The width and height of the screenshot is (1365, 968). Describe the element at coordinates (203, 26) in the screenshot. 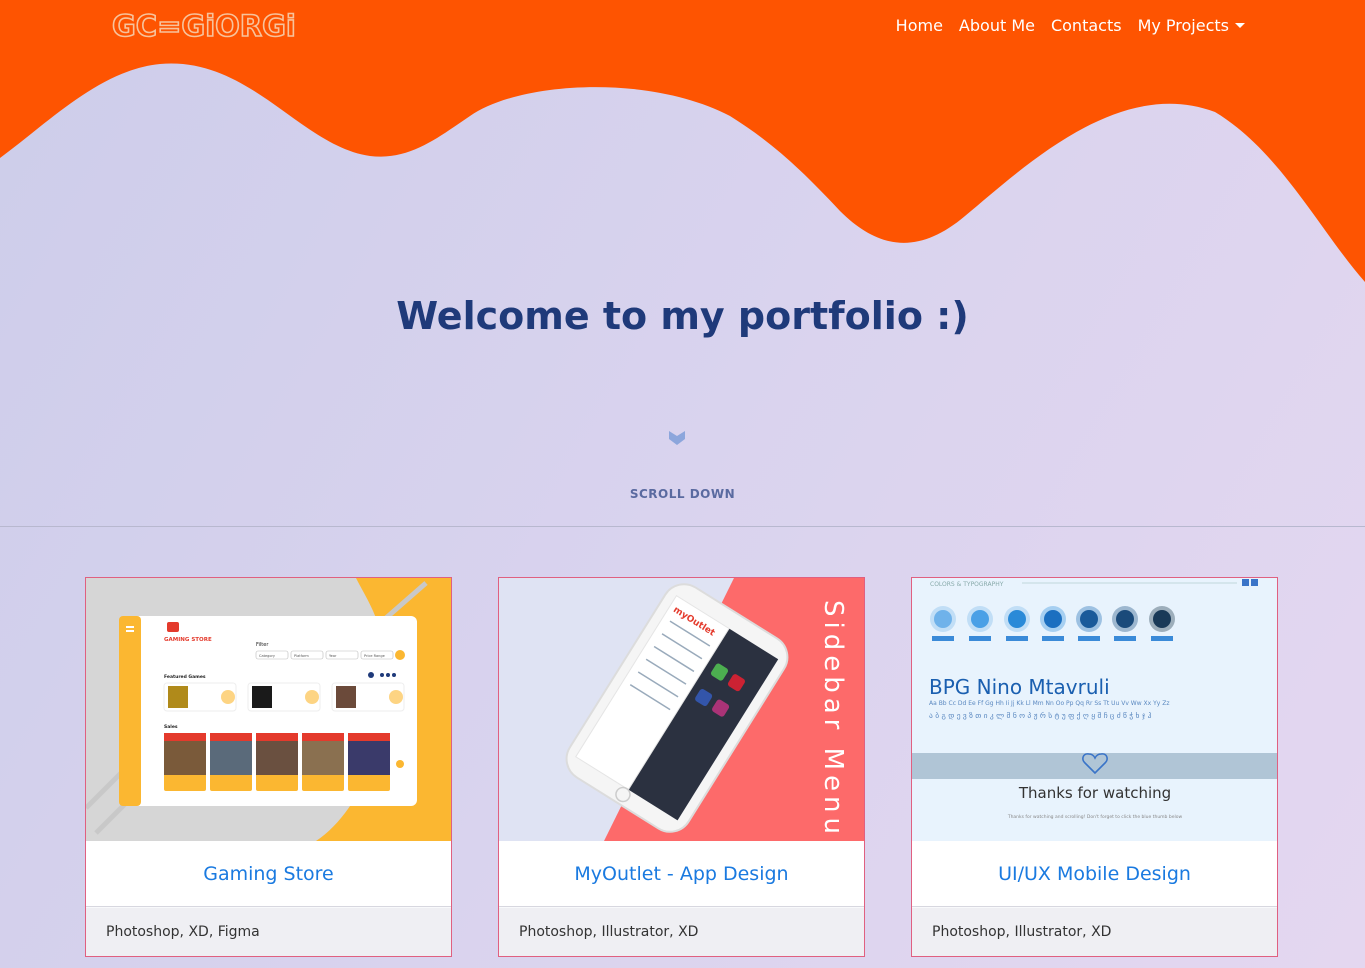

I see `brand-logo: GC=GiORGi` at that location.